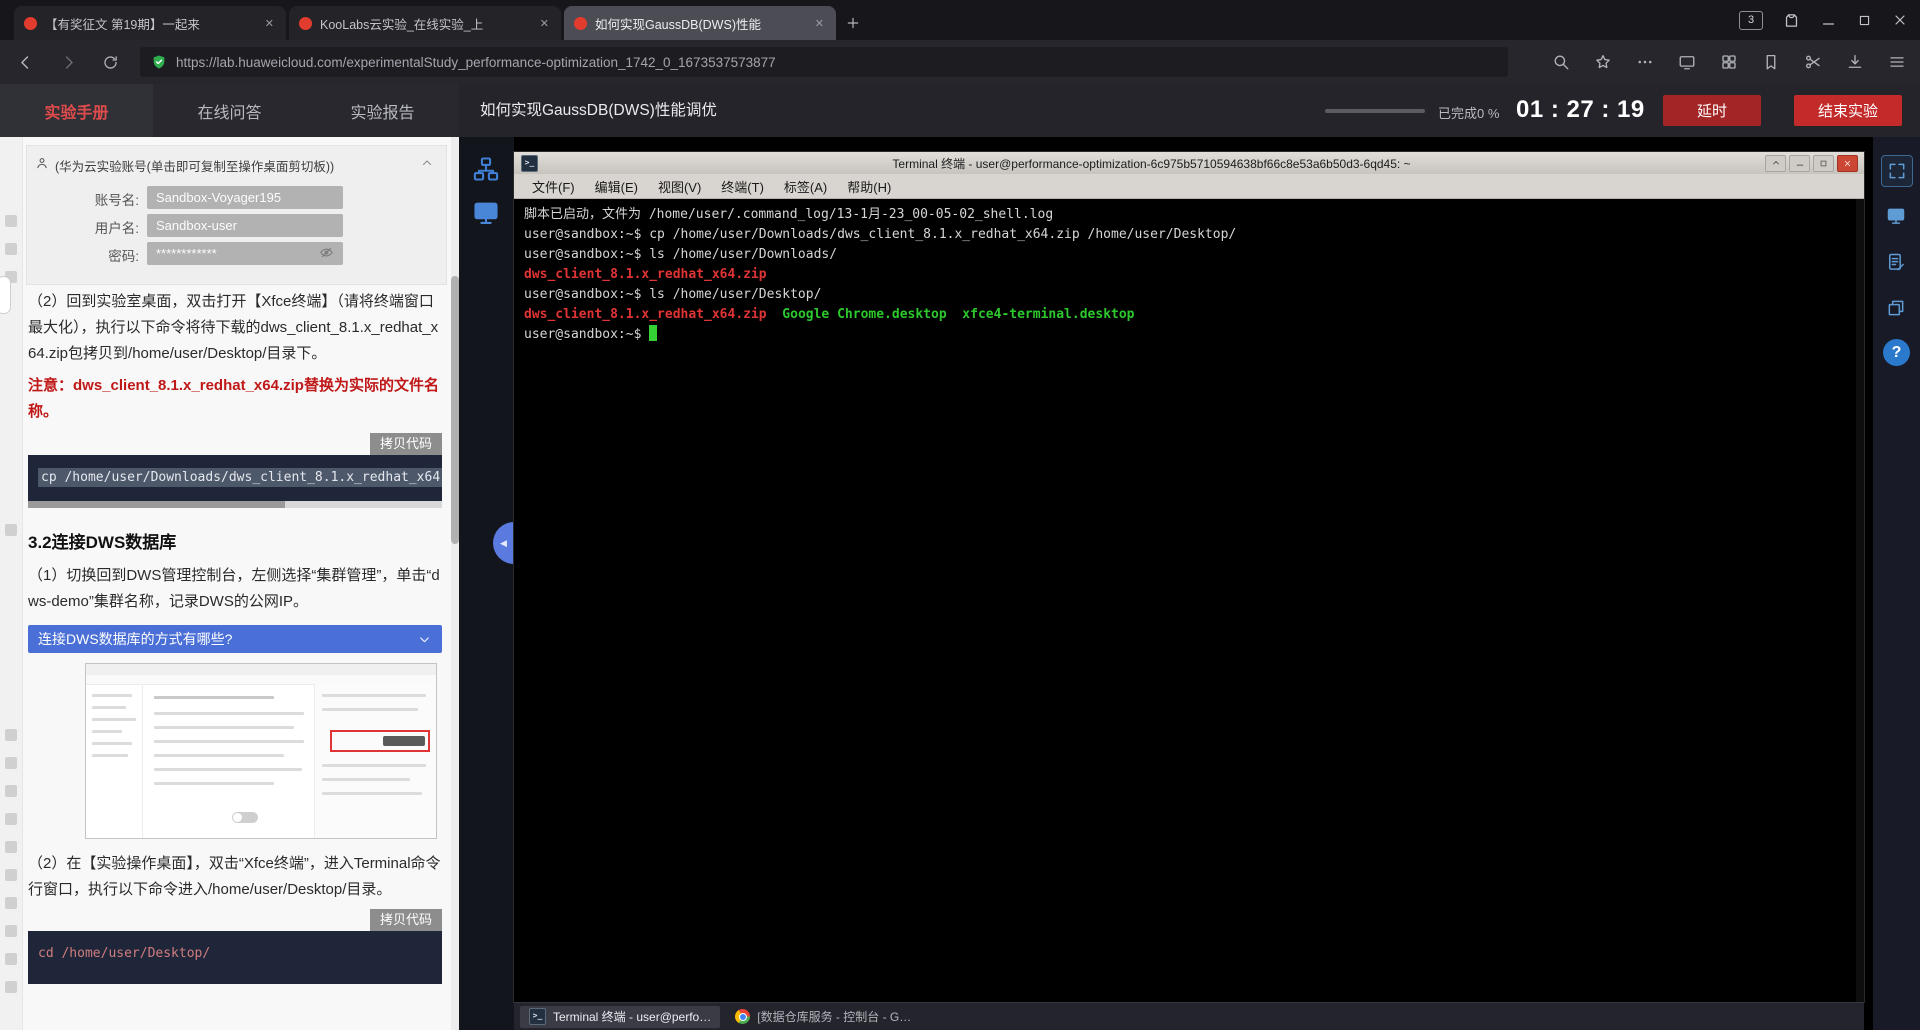 The height and width of the screenshot is (1030, 1920). Describe the element at coordinates (805, 186) in the screenshot. I see `terminal-menu-item: 标签(A)` at that location.